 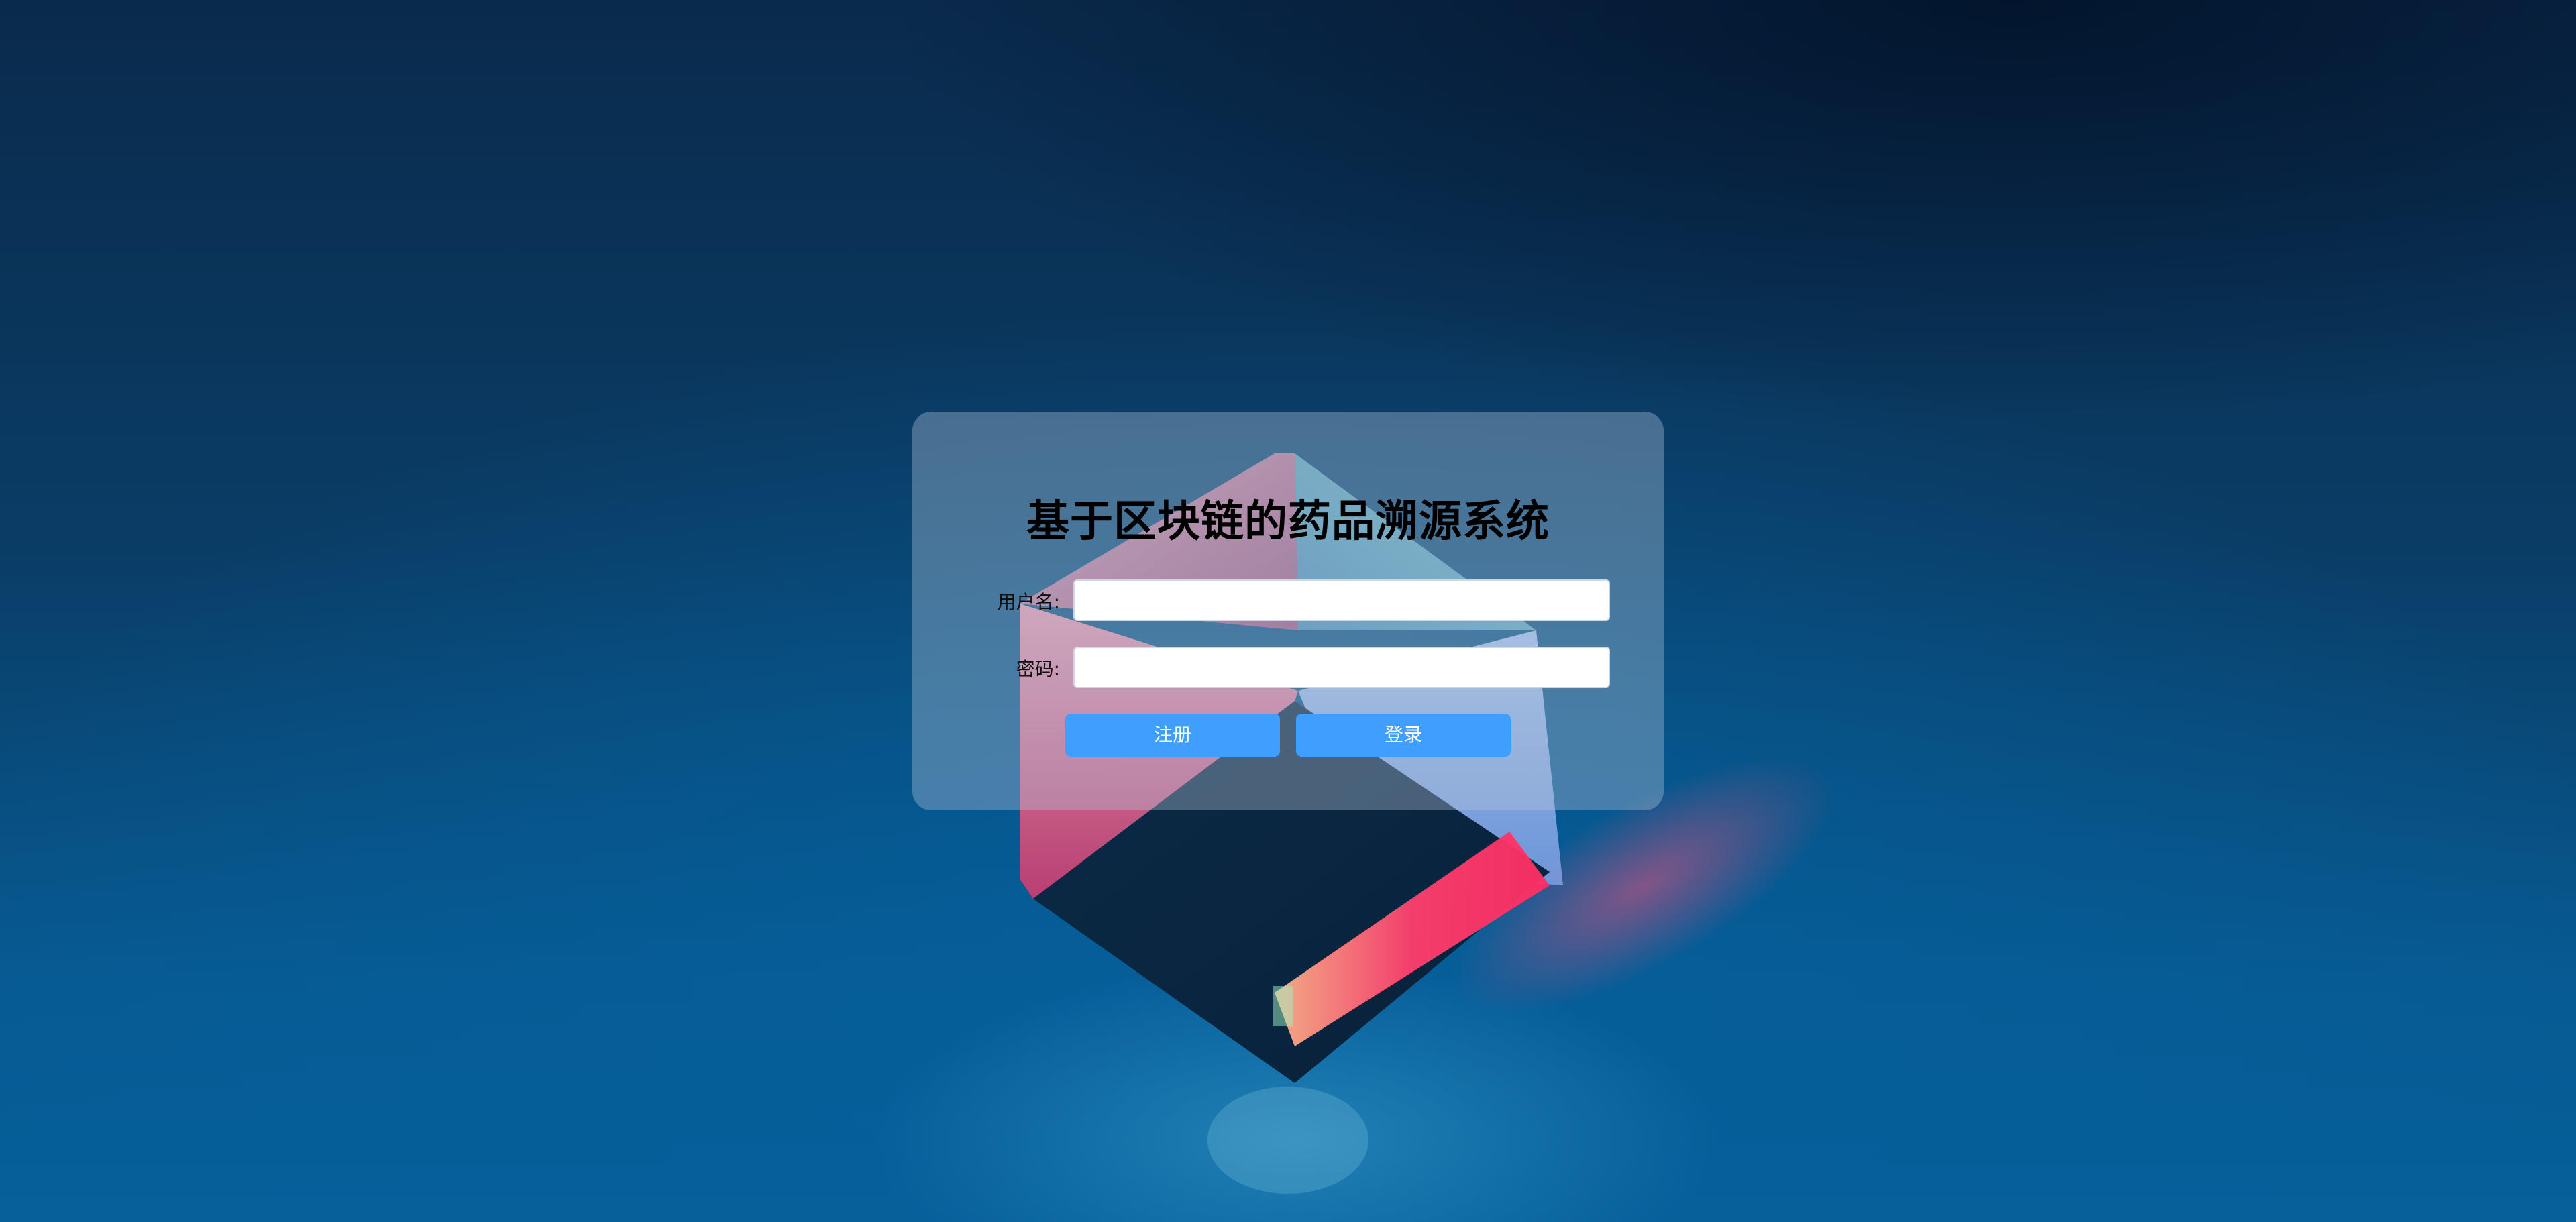 What do you see at coordinates (1341, 668) in the screenshot?
I see `password-input` at bounding box center [1341, 668].